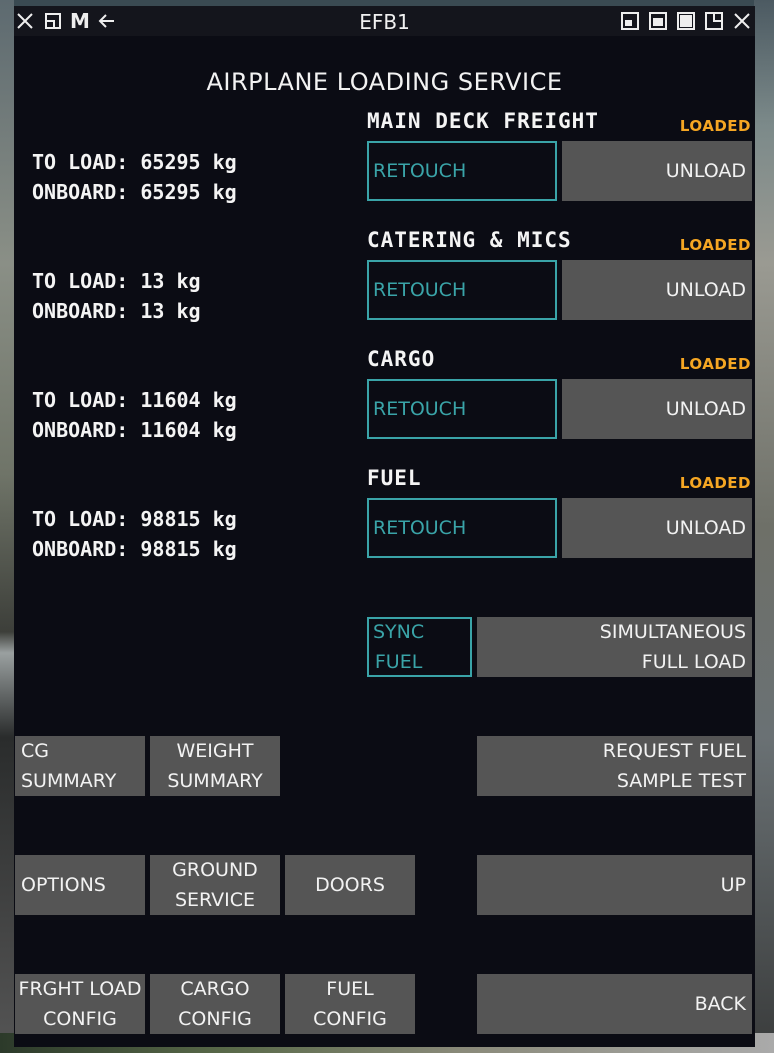  Describe the element at coordinates (614, 1004) in the screenshot. I see `back-button: BACK` at that location.